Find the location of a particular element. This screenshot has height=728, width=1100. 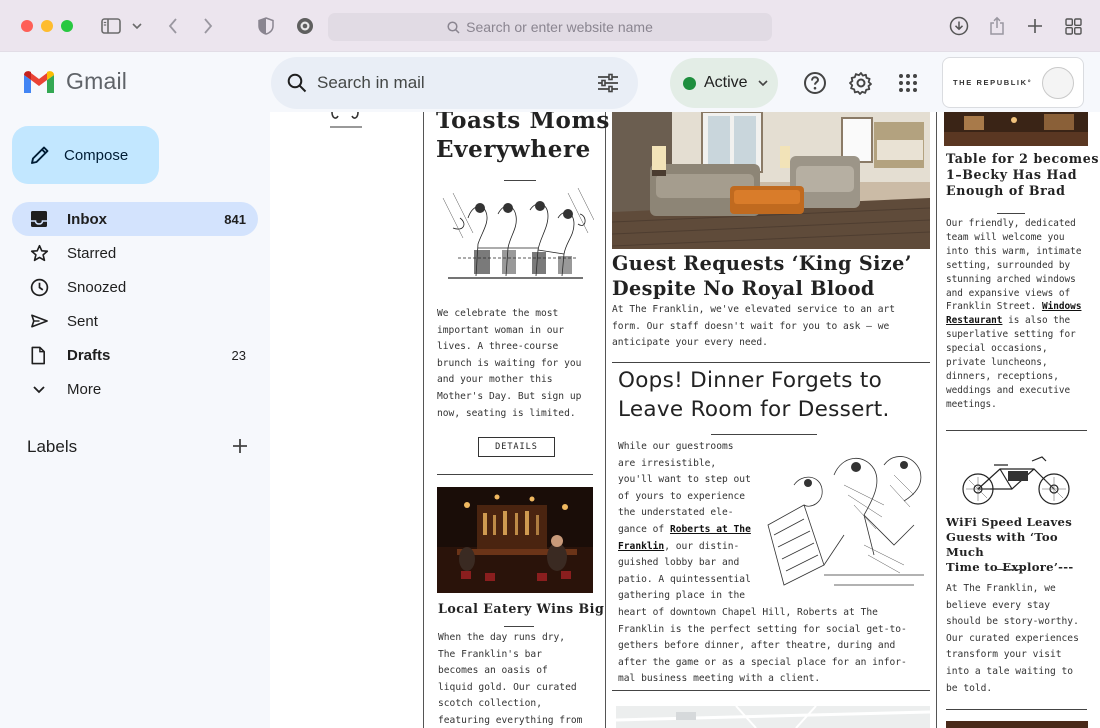

help-icon is located at coordinates (815, 83).